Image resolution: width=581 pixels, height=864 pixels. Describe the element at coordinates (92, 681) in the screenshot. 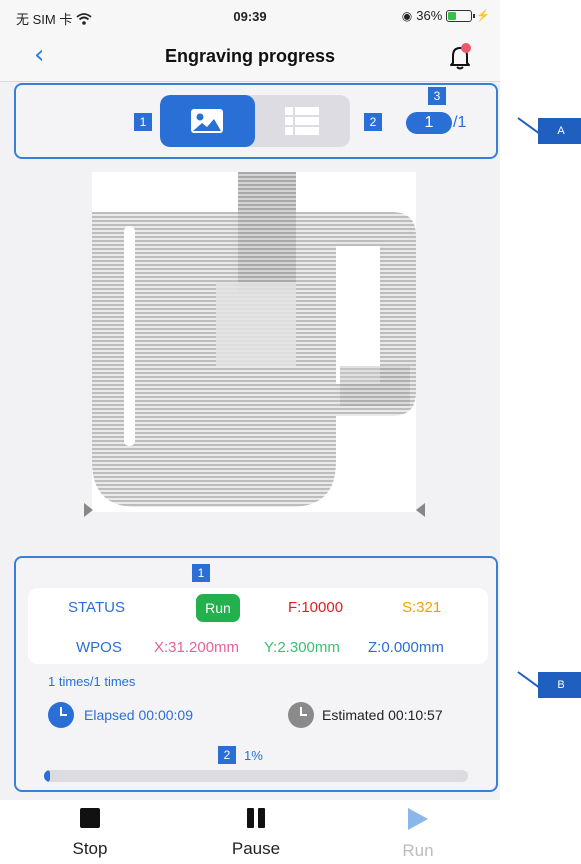

I see `pass-count: 1 times/1 times` at that location.